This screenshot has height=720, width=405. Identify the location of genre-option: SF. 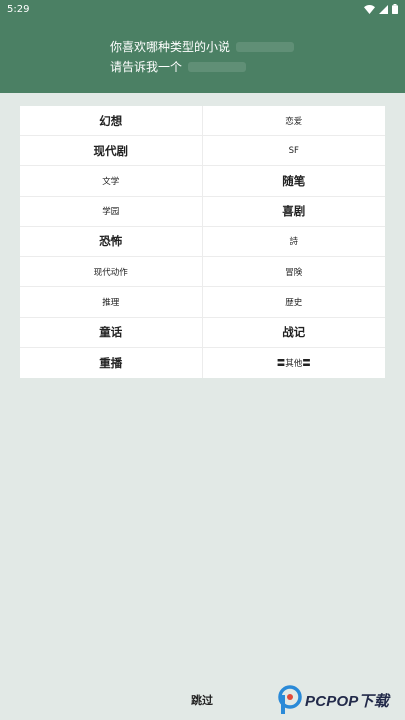
(293, 151).